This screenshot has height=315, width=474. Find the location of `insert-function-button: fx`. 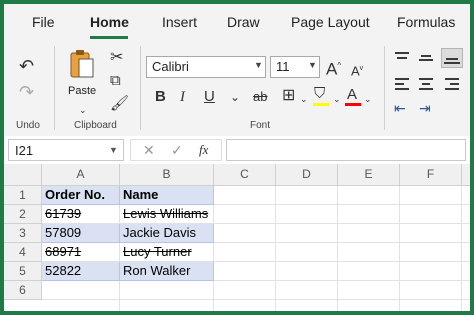

insert-function-button: fx is located at coordinates (203, 150).